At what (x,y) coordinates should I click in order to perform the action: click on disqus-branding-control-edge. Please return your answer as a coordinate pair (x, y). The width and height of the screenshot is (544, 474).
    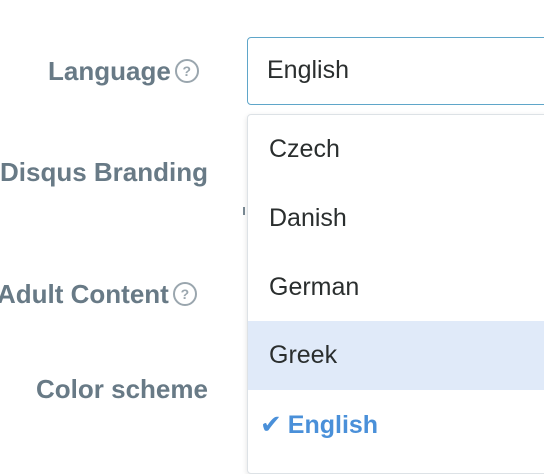
    Looking at the image, I should click on (244, 211).